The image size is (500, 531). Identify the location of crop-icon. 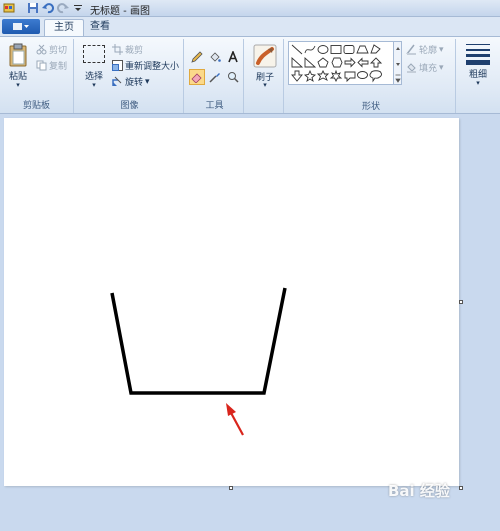
(117, 49).